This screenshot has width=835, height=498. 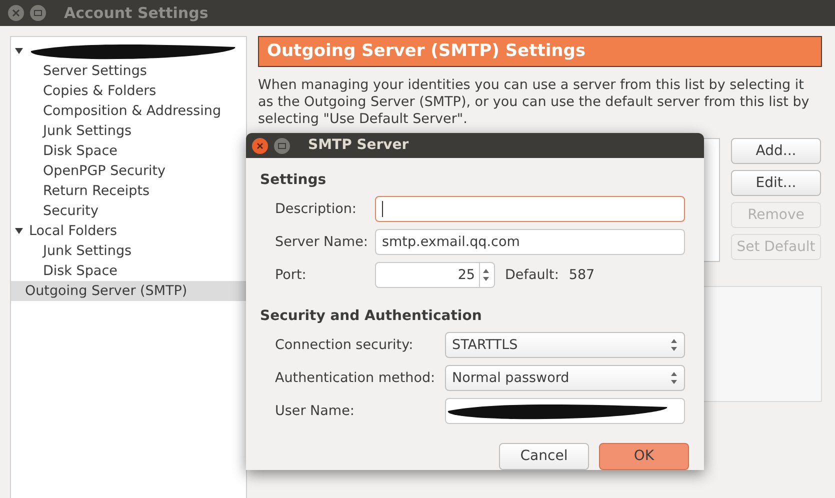 What do you see at coordinates (316, 209) in the screenshot?
I see `field-label: Description:` at bounding box center [316, 209].